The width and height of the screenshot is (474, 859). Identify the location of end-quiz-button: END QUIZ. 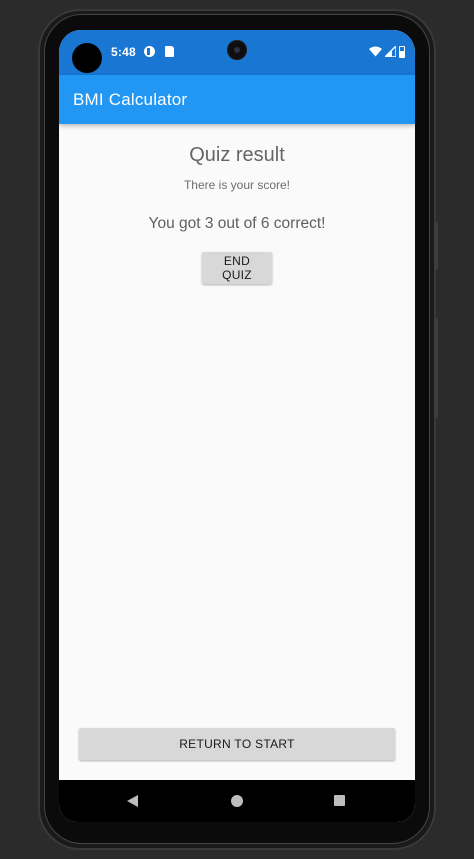
(237, 268).